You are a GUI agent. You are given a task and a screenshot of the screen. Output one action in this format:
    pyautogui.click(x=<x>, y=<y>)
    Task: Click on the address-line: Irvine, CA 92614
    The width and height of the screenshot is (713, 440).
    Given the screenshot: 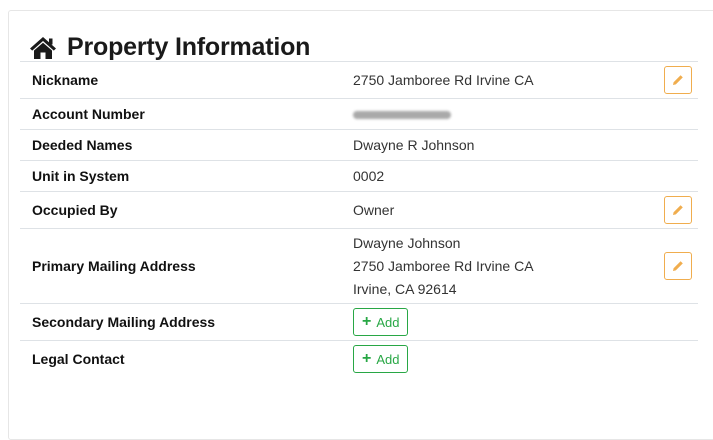 What is the action you would take?
    pyautogui.click(x=405, y=288)
    